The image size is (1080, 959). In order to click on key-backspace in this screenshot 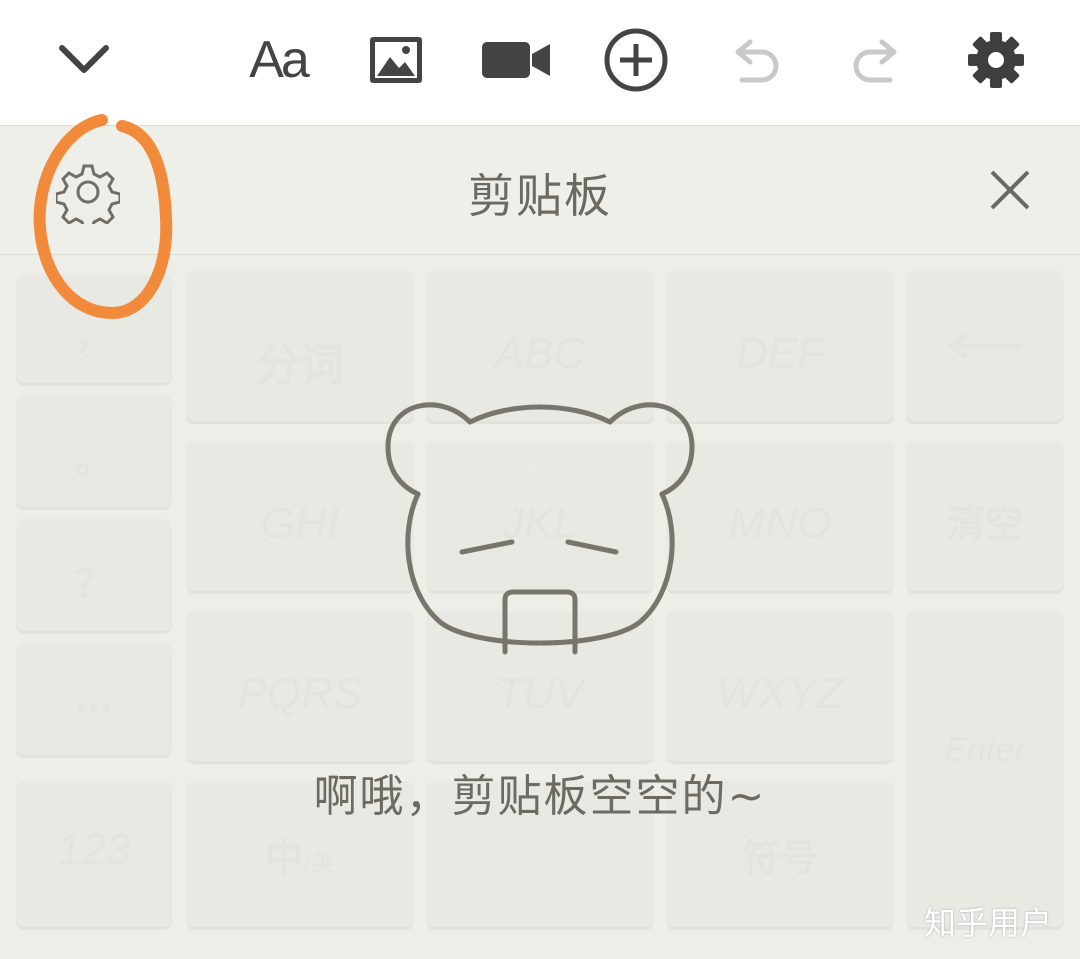, I will do `click(985, 346)`.